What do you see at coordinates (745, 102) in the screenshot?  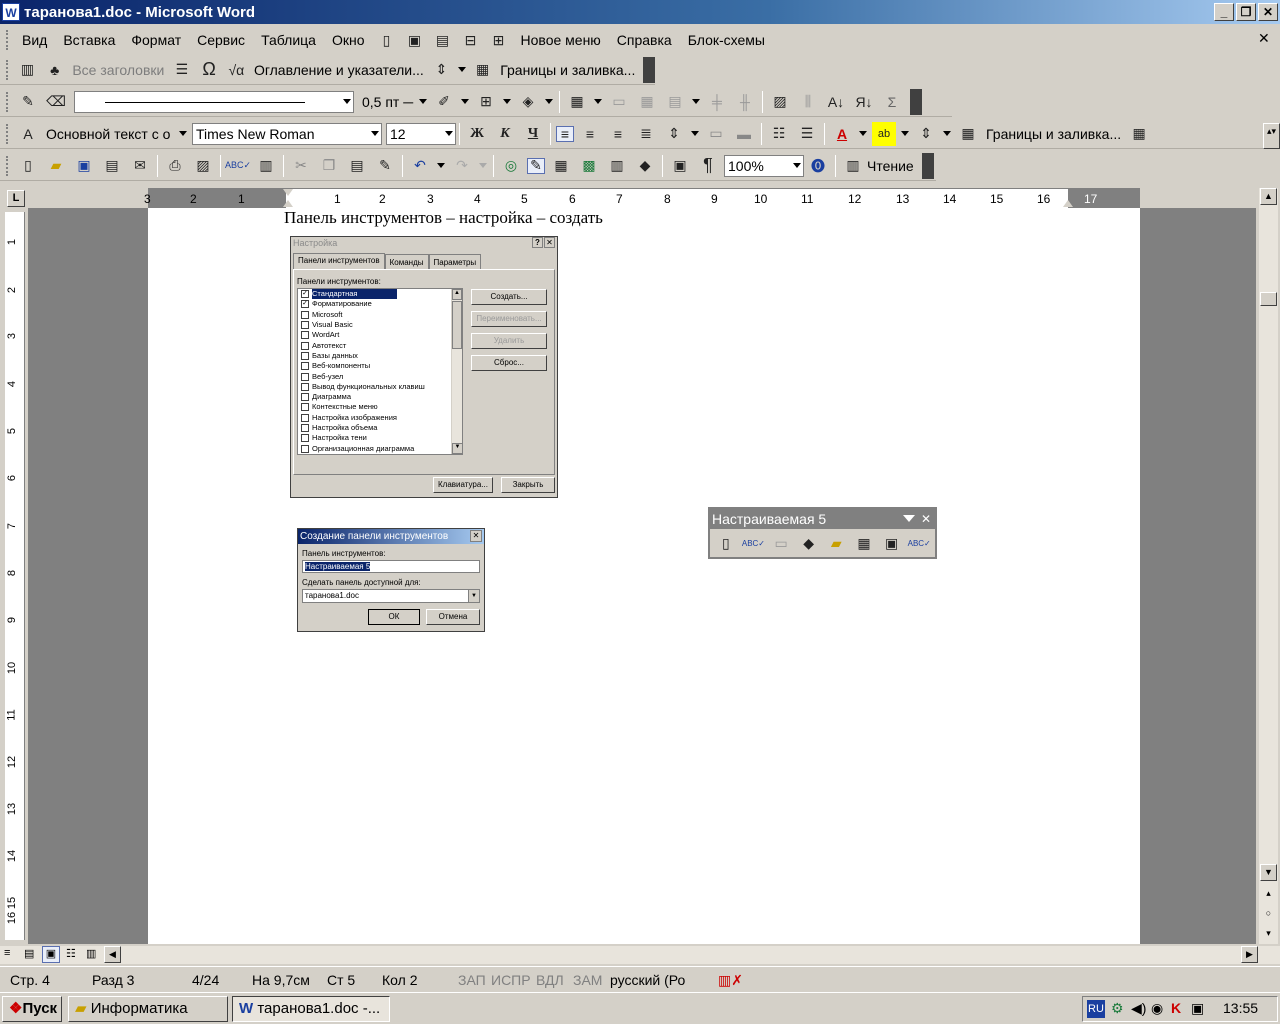 I see `distribute-columns-icon: ╫` at bounding box center [745, 102].